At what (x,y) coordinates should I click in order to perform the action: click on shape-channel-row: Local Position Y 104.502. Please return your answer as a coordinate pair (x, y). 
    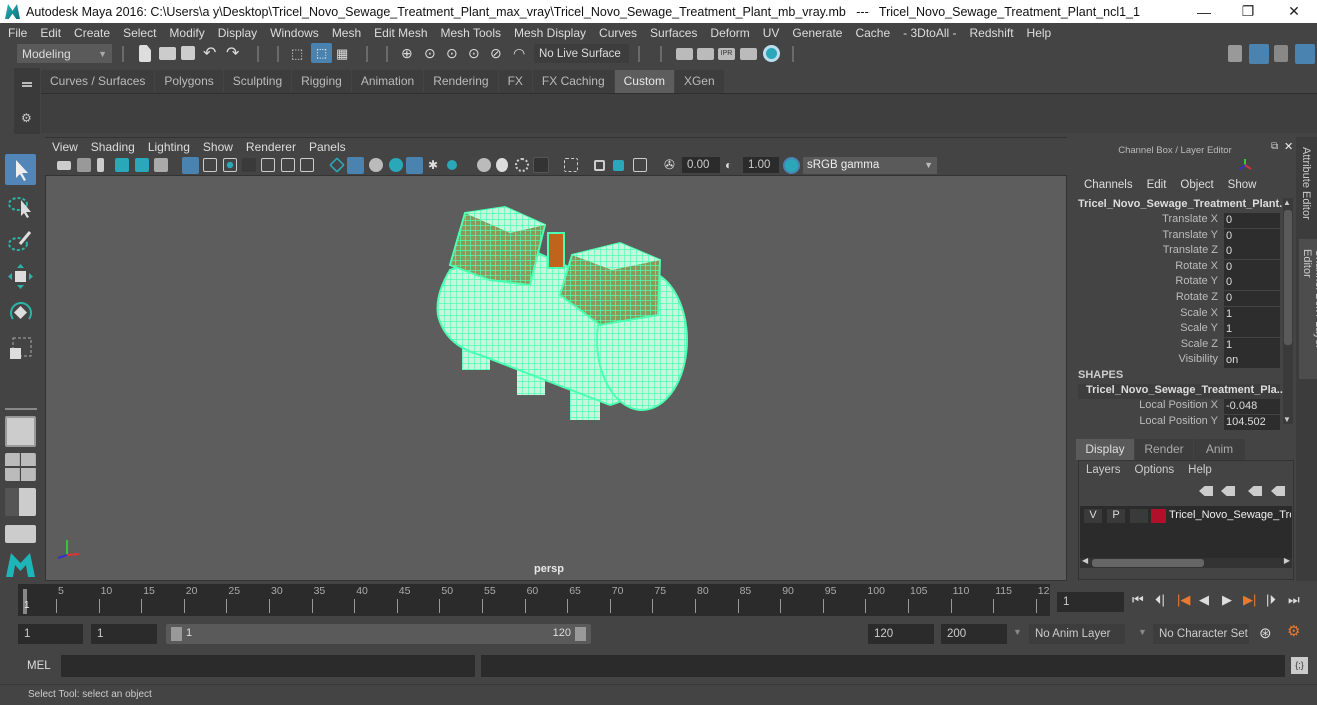
    Looking at the image, I should click on (1179, 422).